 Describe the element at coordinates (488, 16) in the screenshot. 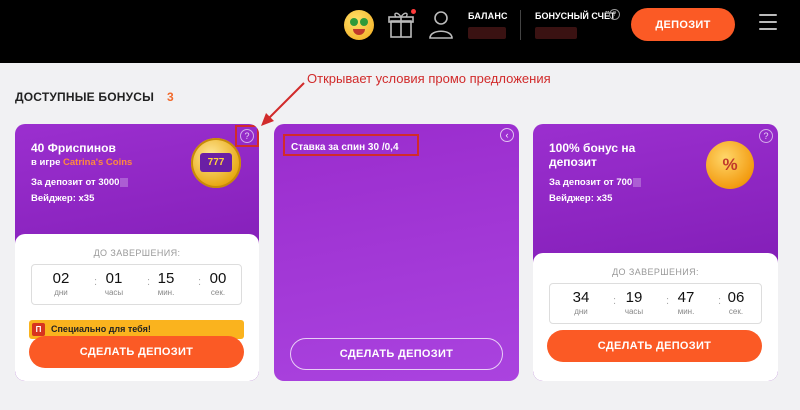

I see `balance-label: БАЛАНС` at that location.